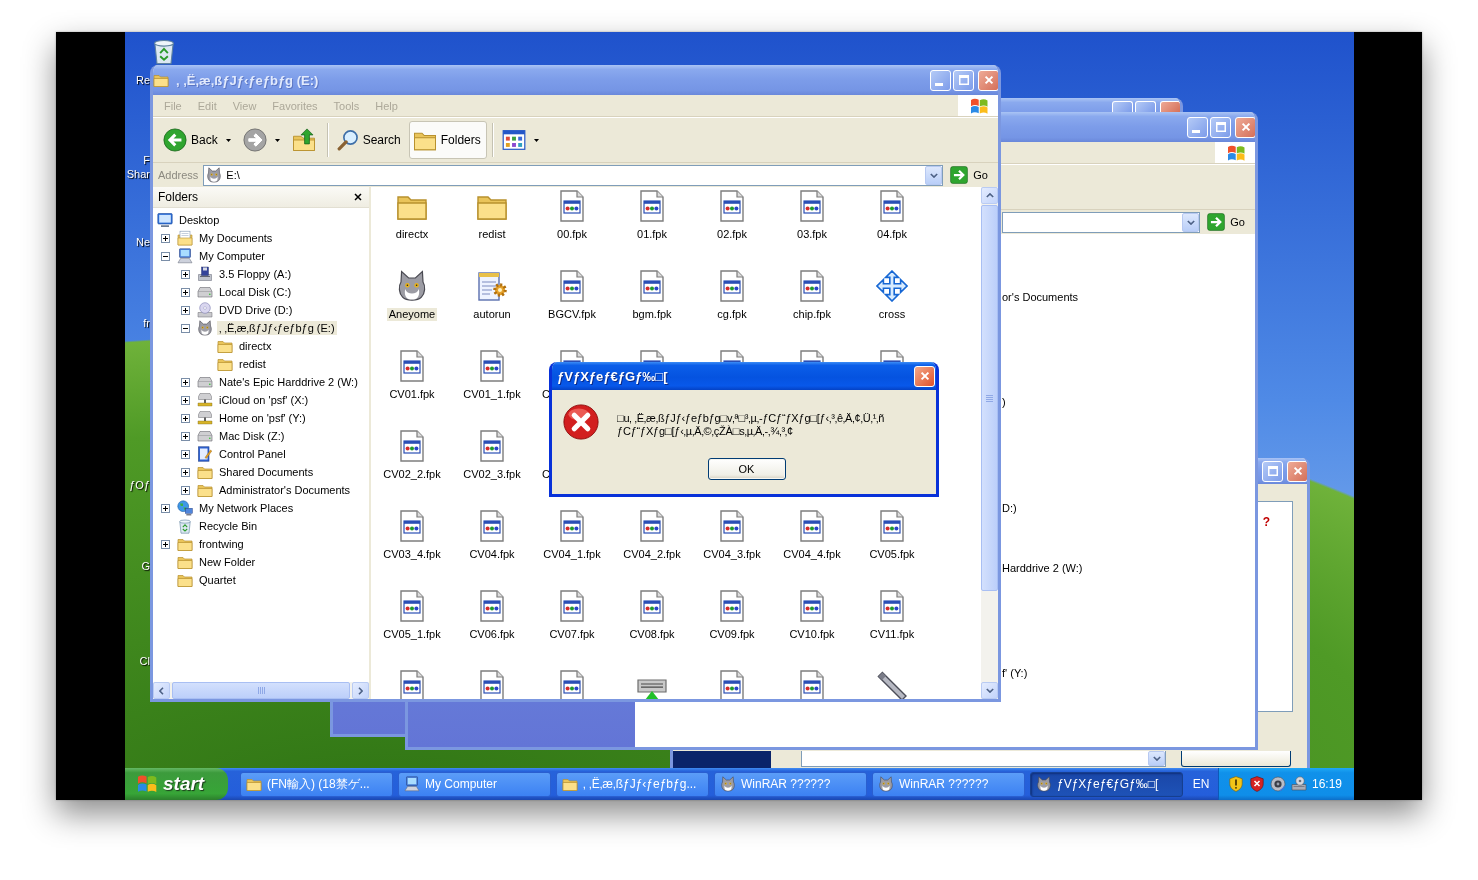  What do you see at coordinates (1040, 297) in the screenshot?
I see `tree-item: or's Documents` at bounding box center [1040, 297].